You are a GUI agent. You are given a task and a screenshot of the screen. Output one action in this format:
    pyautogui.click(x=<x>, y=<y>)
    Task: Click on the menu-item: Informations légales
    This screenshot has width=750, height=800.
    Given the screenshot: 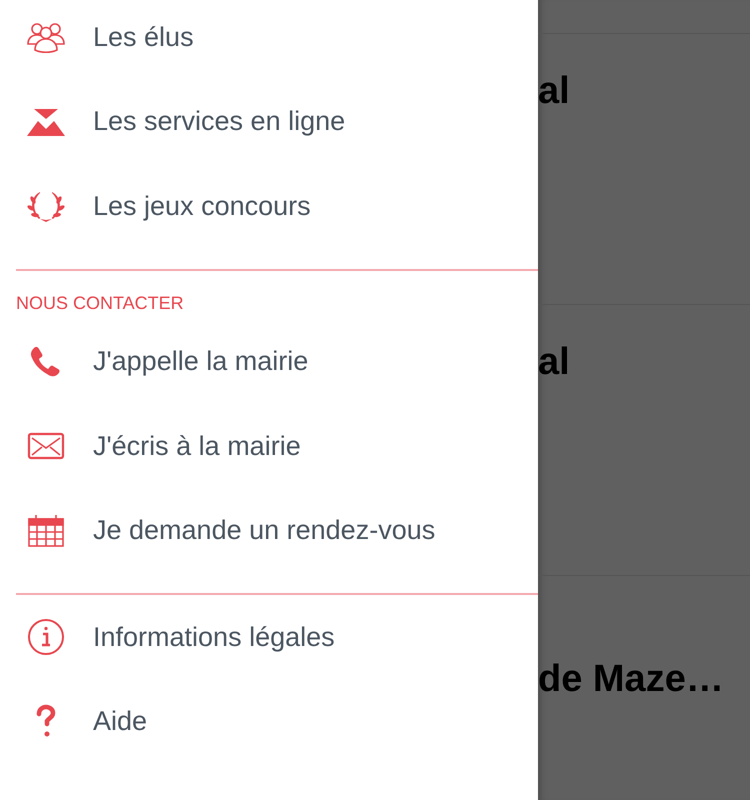 What is the action you would take?
    pyautogui.click(x=269, y=637)
    